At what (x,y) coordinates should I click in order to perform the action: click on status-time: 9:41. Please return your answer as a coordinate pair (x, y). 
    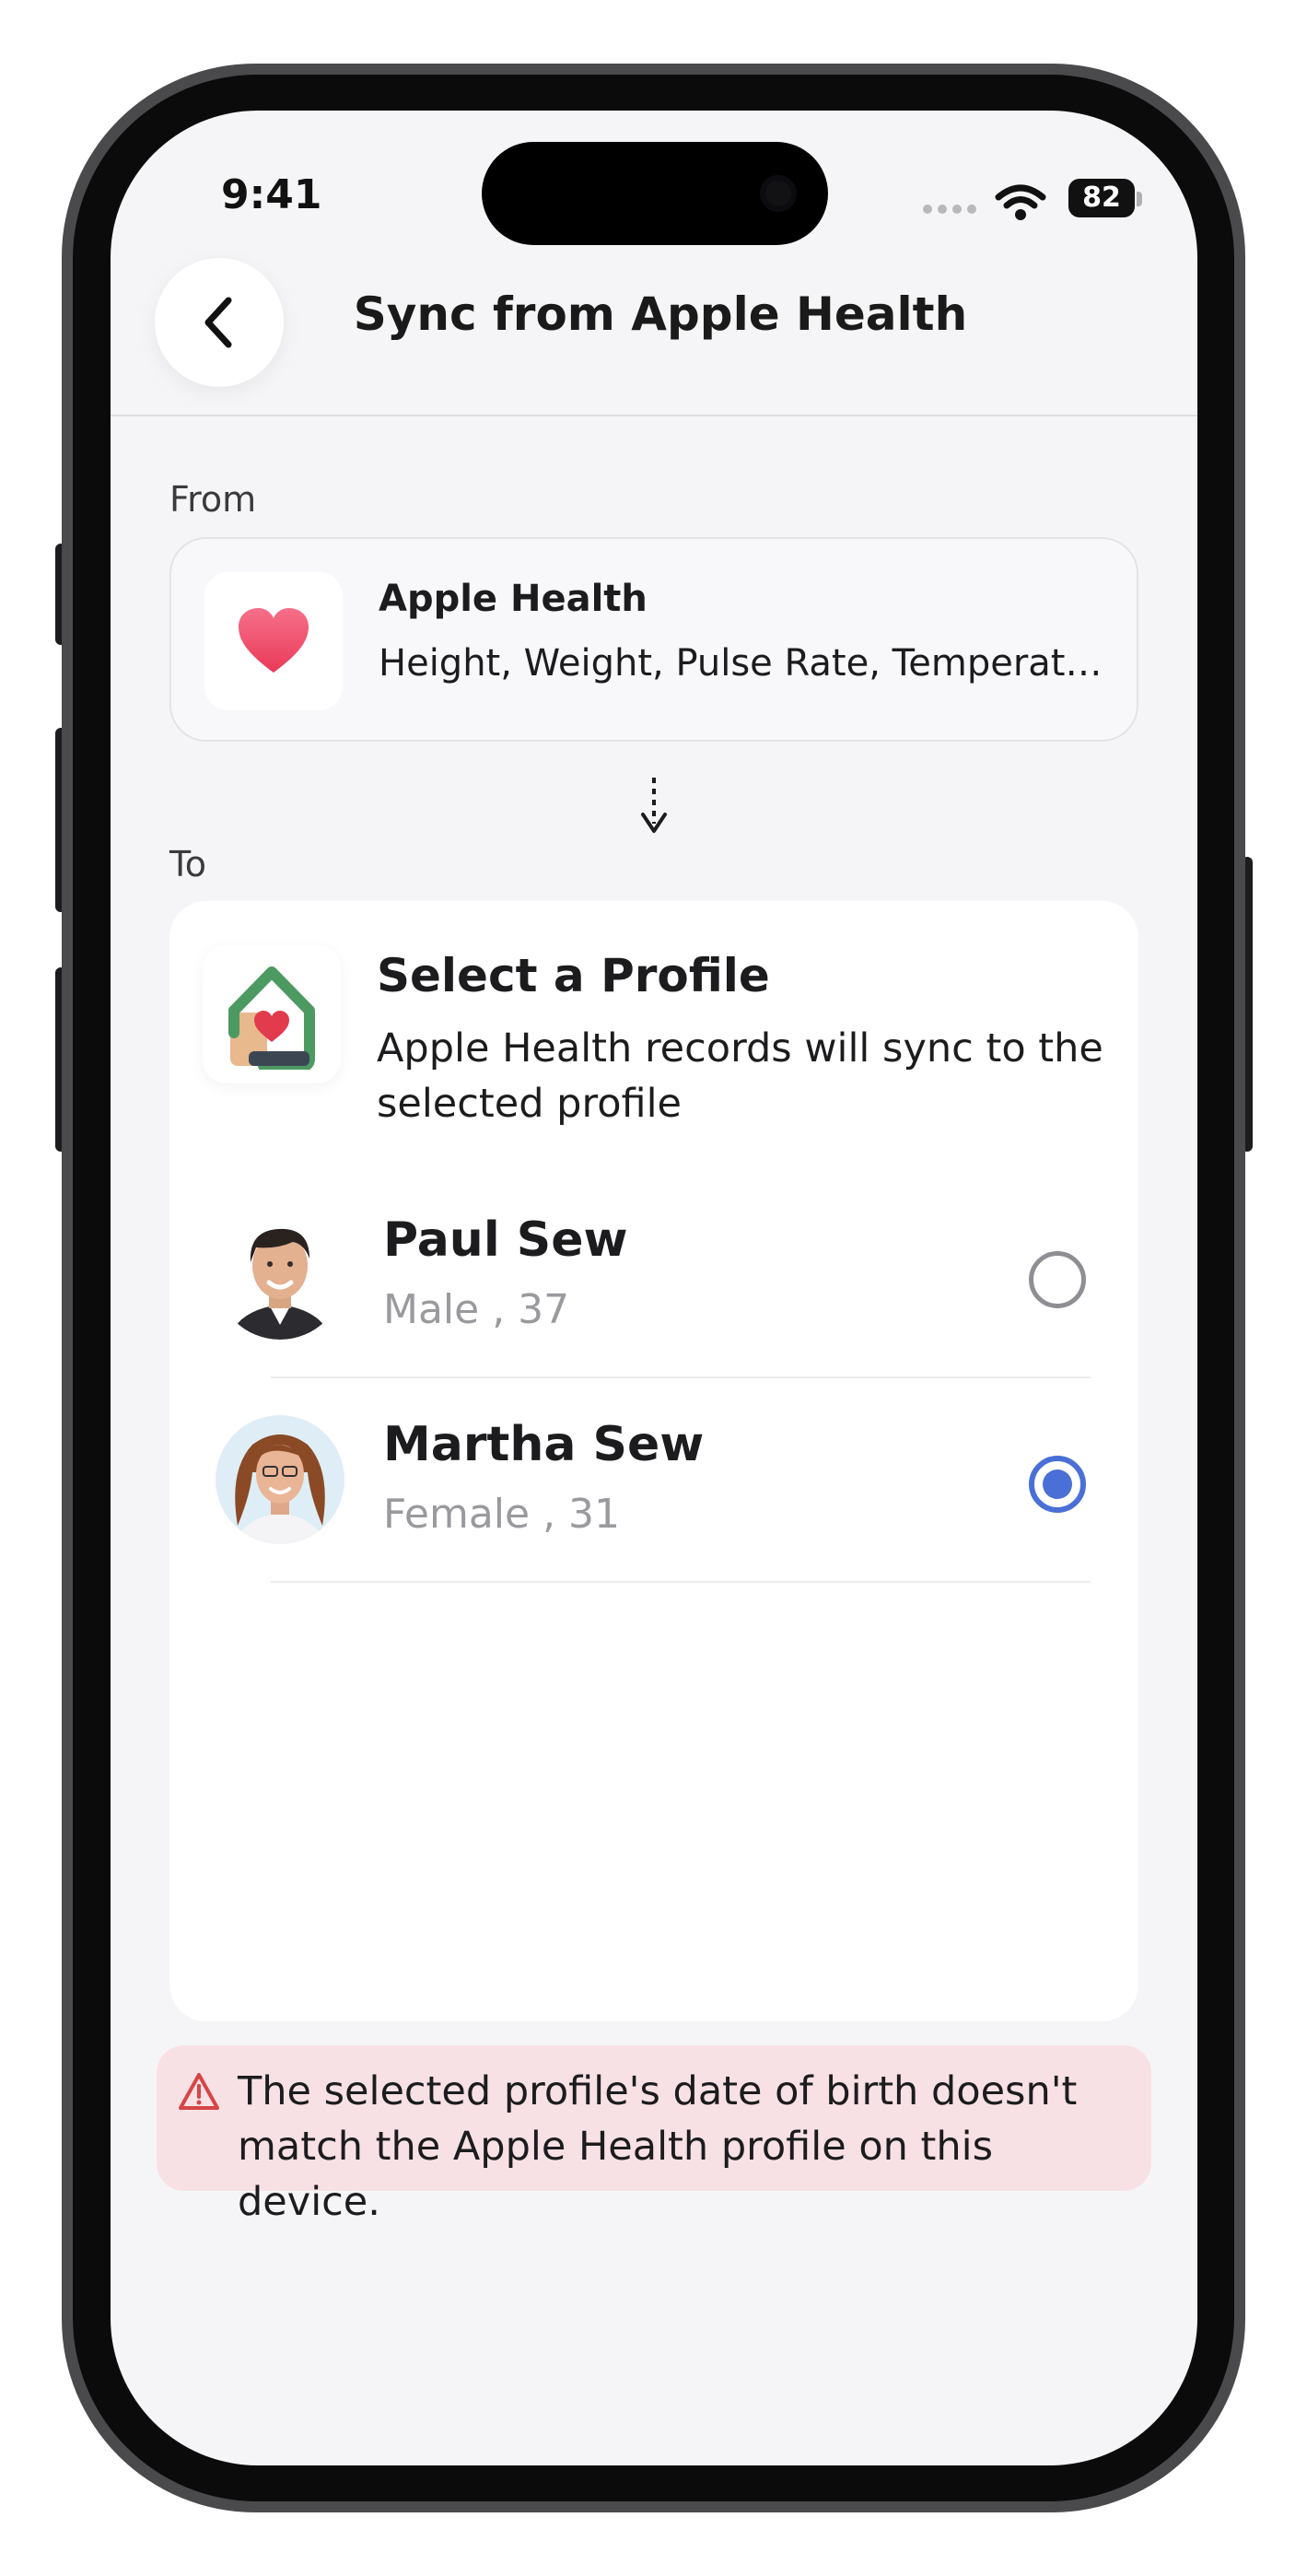
    Looking at the image, I should click on (272, 195).